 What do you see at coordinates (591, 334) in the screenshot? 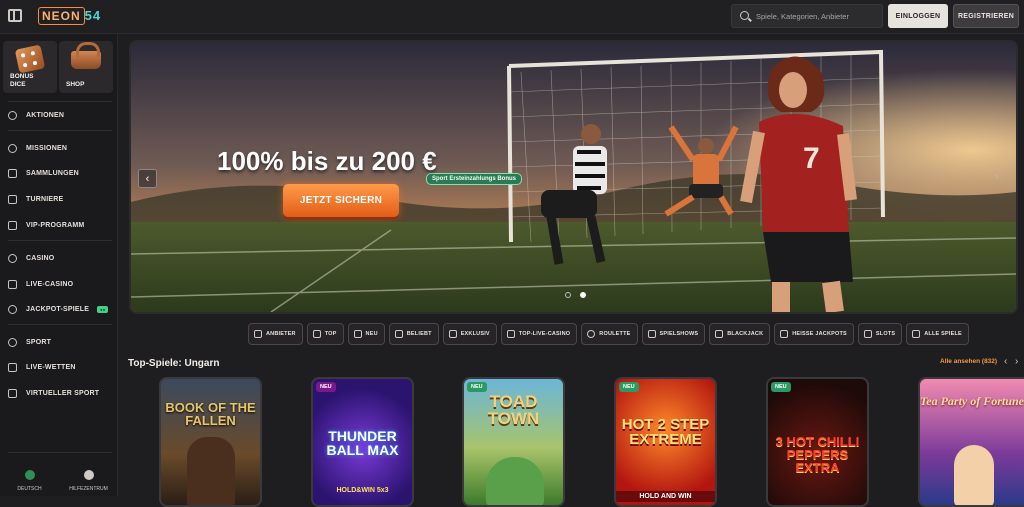
I see `roulette-icon` at bounding box center [591, 334].